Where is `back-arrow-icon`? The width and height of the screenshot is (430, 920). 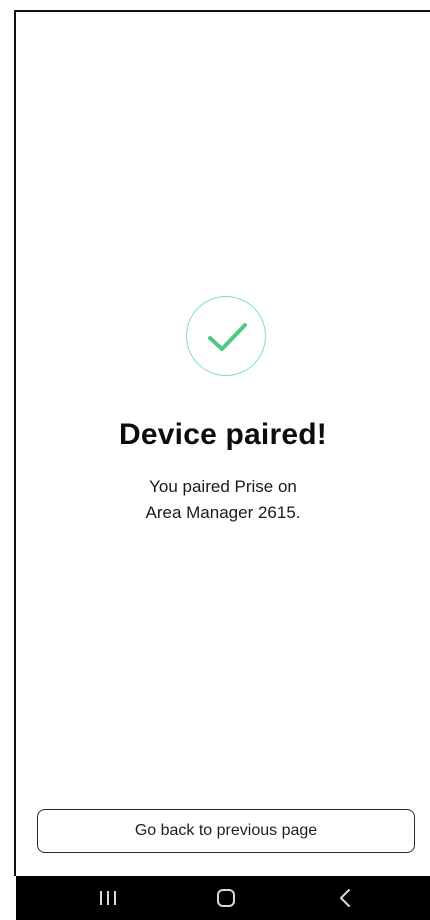
back-arrow-icon is located at coordinates (346, 898).